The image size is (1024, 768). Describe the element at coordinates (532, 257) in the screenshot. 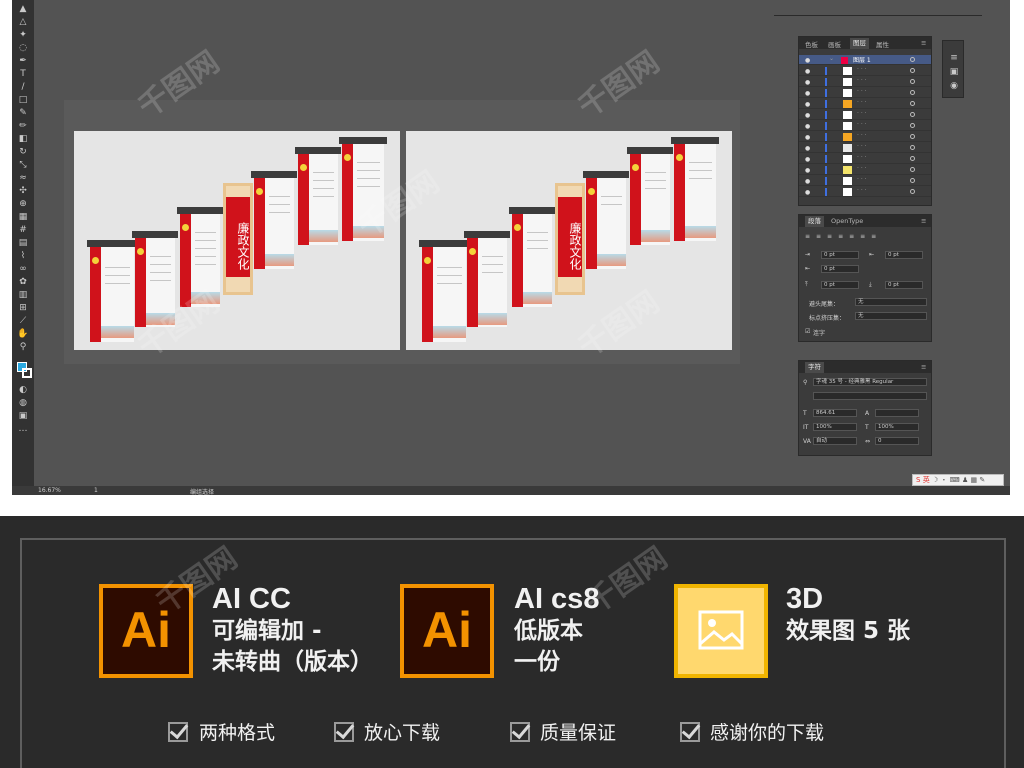

I see `culture-panel` at that location.